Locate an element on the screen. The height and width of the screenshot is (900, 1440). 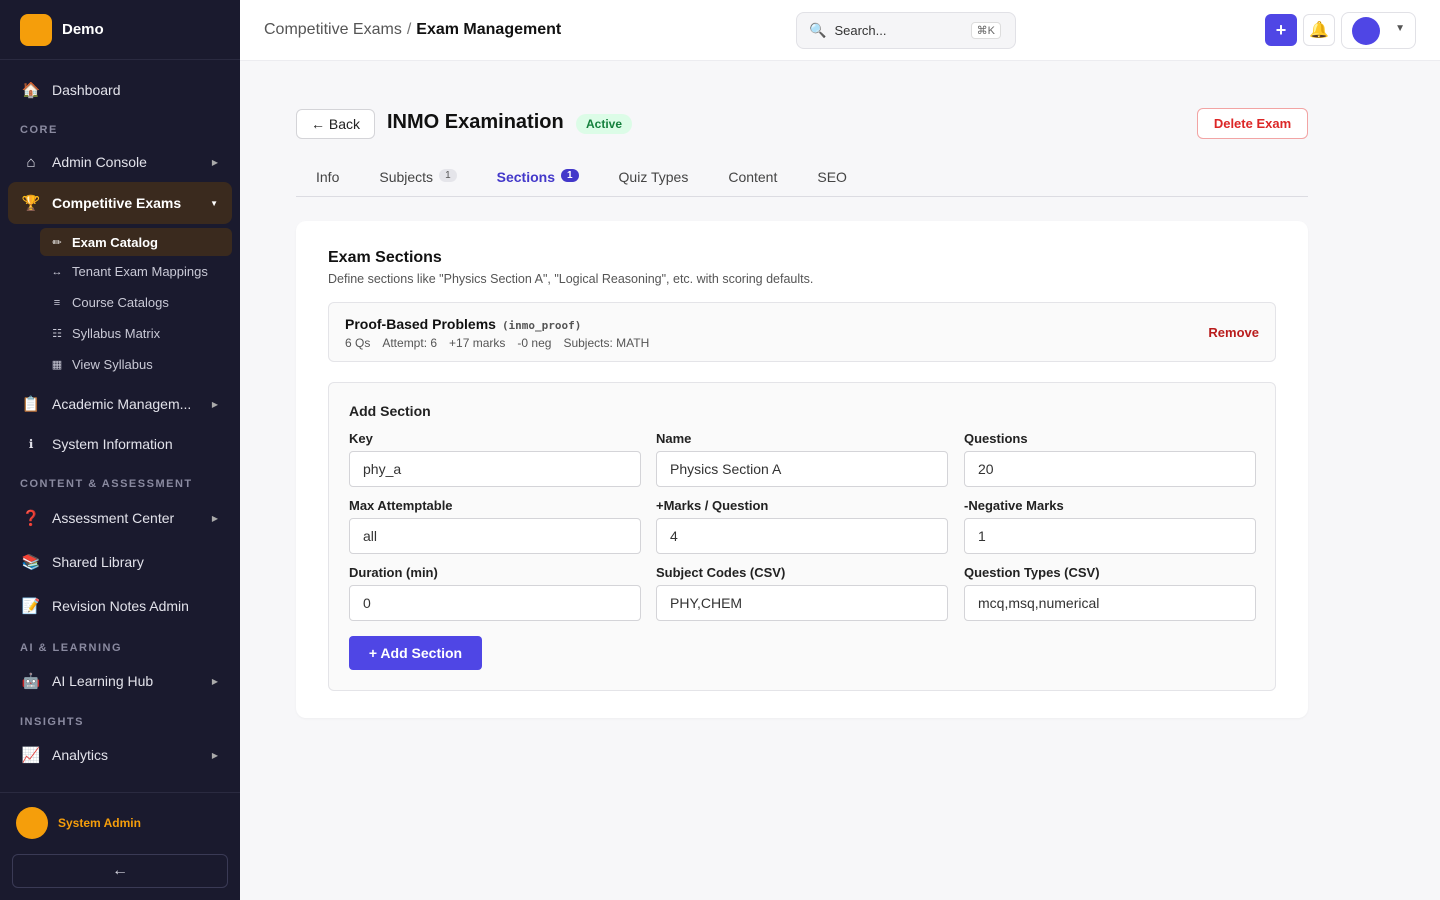
sidebar-subitem-label: Exam Catalog is located at coordinates (115, 242).